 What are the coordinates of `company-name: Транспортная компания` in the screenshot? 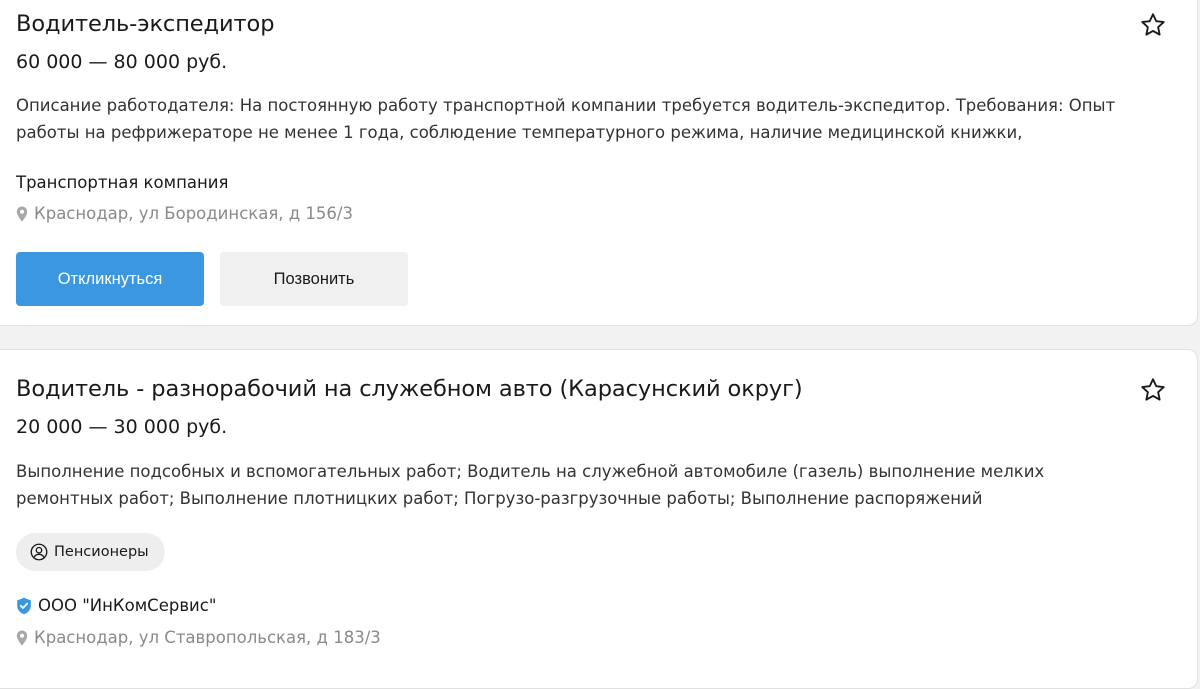 It's located at (122, 182).